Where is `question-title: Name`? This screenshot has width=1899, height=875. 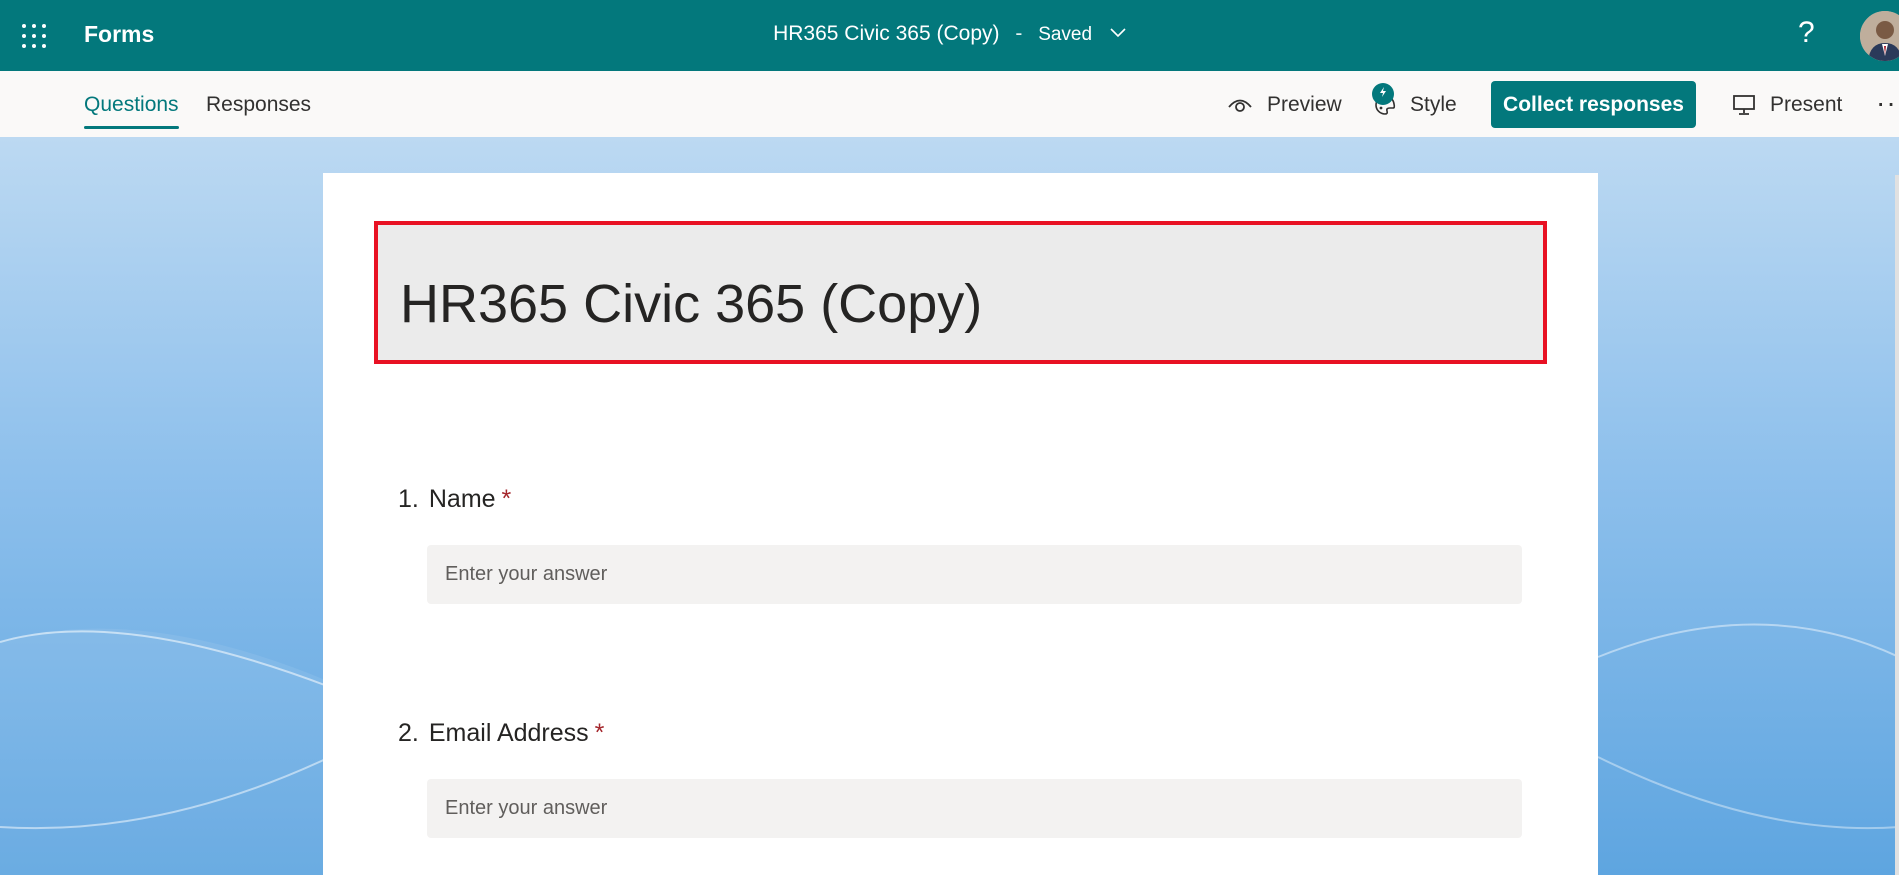 question-title: Name is located at coordinates (462, 499).